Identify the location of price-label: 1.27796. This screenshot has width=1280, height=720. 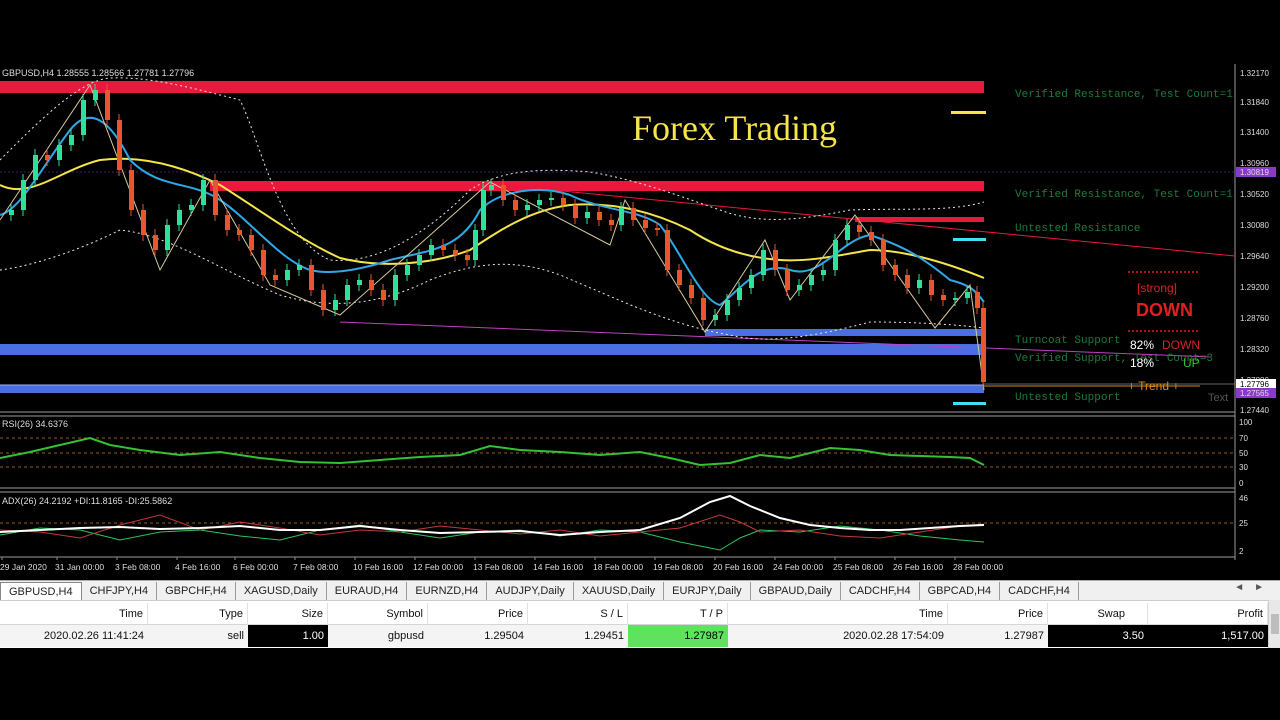
(1254, 384).